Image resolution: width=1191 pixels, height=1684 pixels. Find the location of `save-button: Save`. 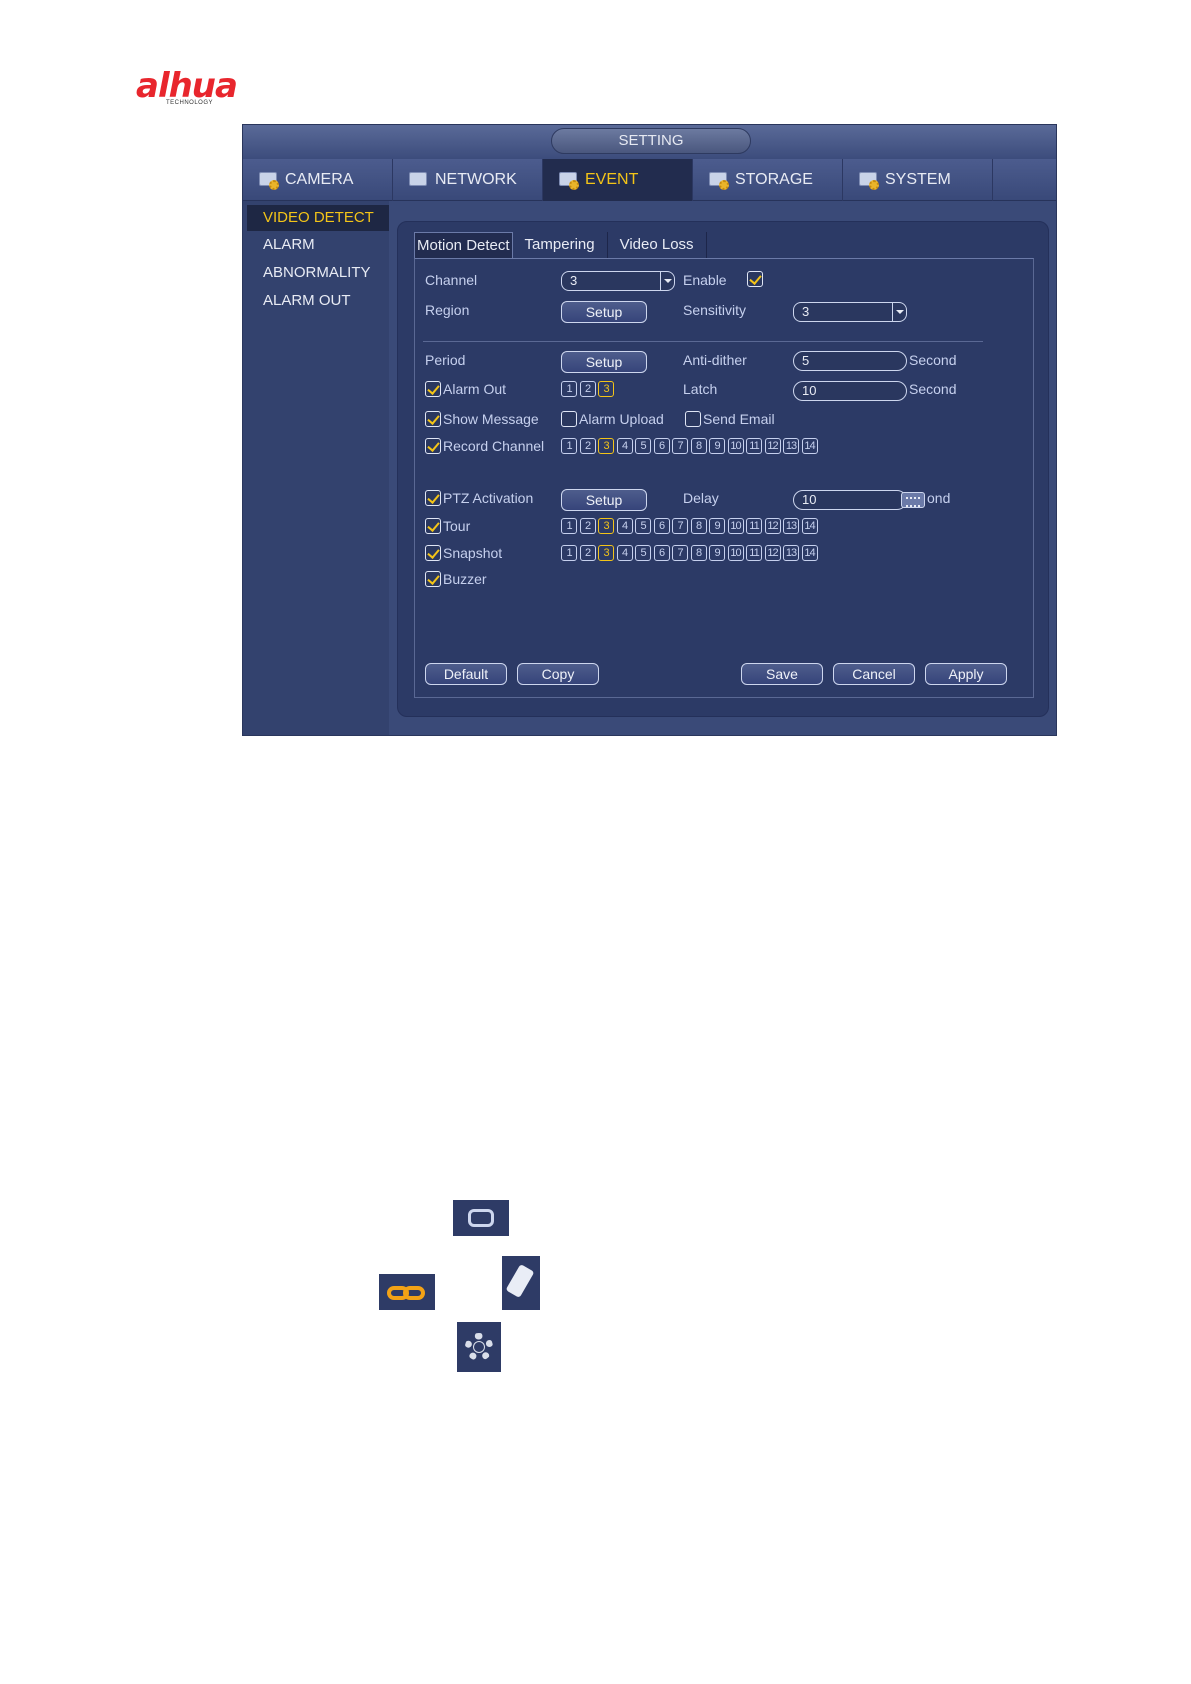

save-button: Save is located at coordinates (782, 674).